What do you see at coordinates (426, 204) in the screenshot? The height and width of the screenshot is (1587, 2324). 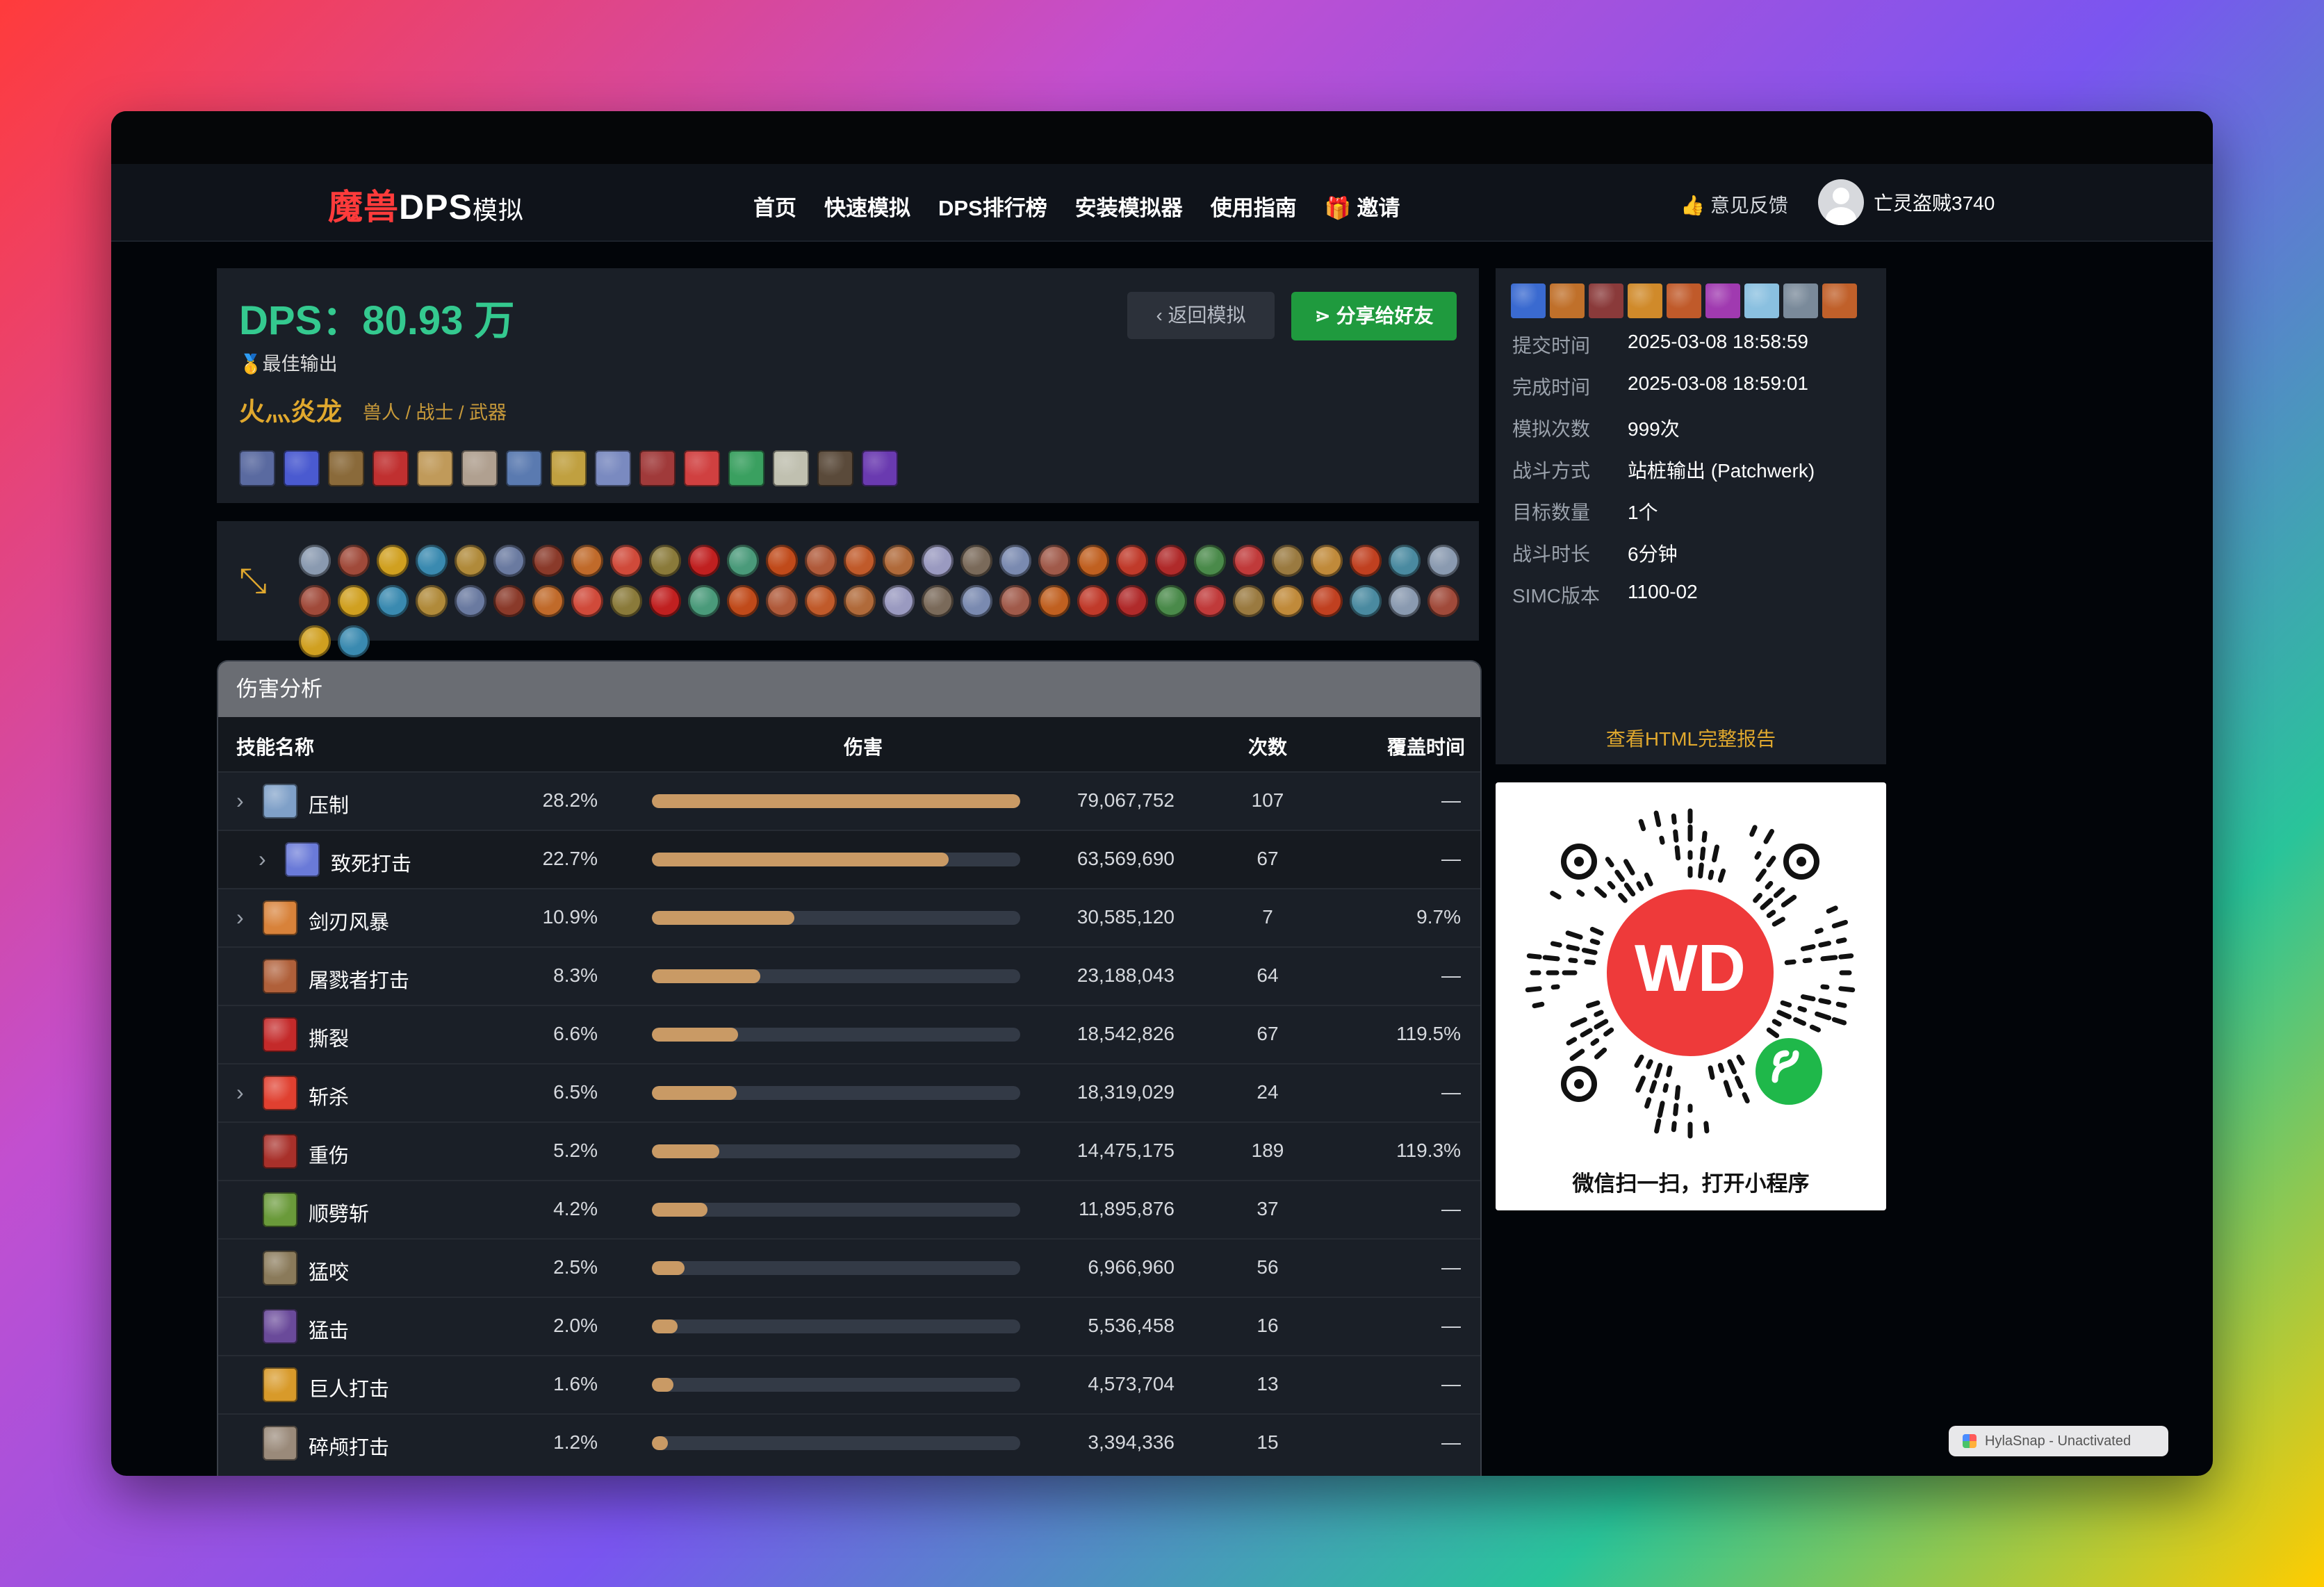 I see `site-logo: 魔兽DPS模拟` at bounding box center [426, 204].